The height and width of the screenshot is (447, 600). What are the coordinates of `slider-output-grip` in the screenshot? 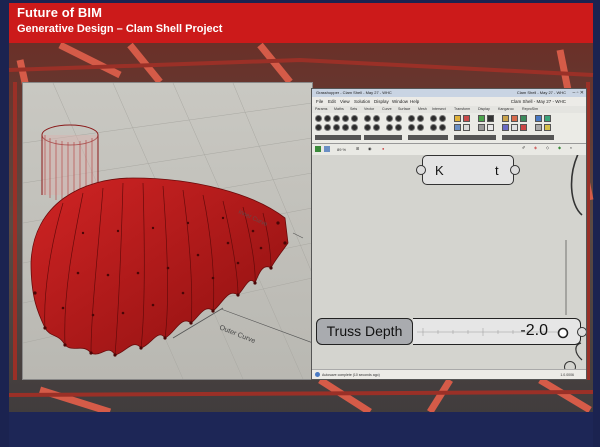 It's located at (581, 332).